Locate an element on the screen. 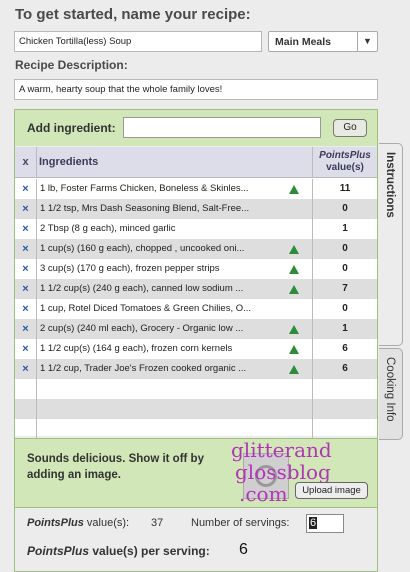 This screenshot has height=572, width=410. total-points-label: PointsPlus value(s): is located at coordinates (78, 523).